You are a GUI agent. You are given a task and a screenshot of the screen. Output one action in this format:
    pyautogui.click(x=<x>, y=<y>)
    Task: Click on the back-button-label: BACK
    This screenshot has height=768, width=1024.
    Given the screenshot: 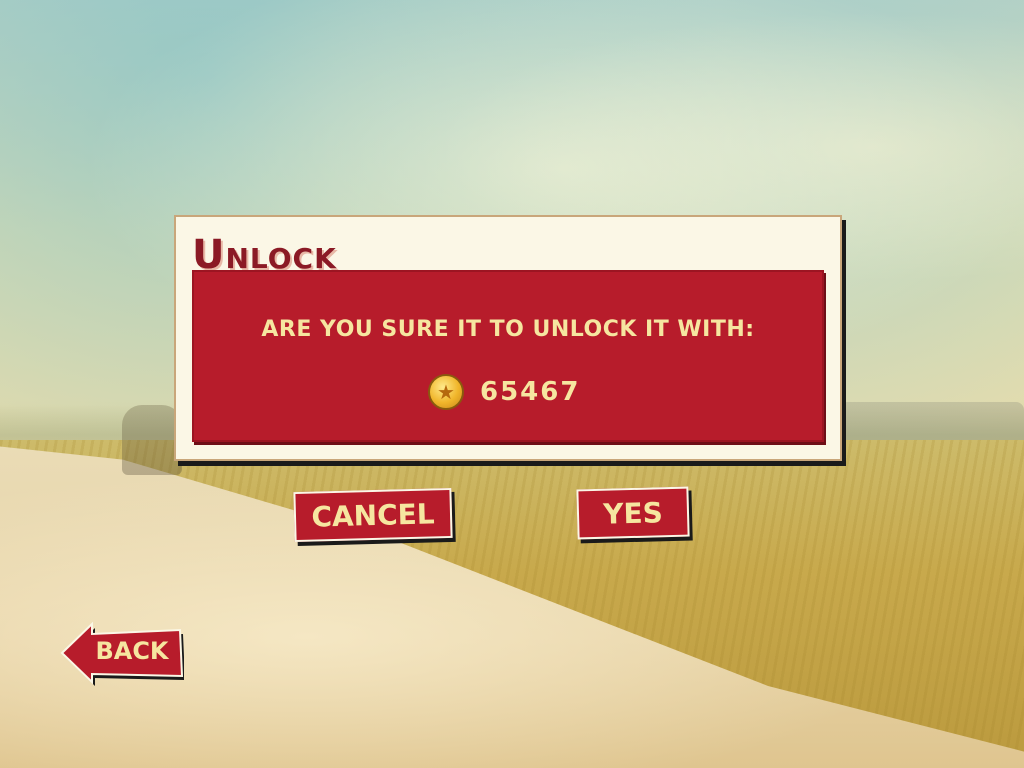 What is the action you would take?
    pyautogui.click(x=132, y=651)
    